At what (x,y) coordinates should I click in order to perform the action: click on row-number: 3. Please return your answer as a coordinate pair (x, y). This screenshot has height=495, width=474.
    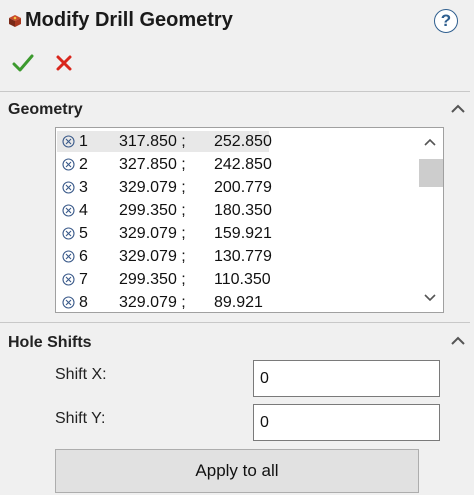
    Looking at the image, I should click on (83, 187).